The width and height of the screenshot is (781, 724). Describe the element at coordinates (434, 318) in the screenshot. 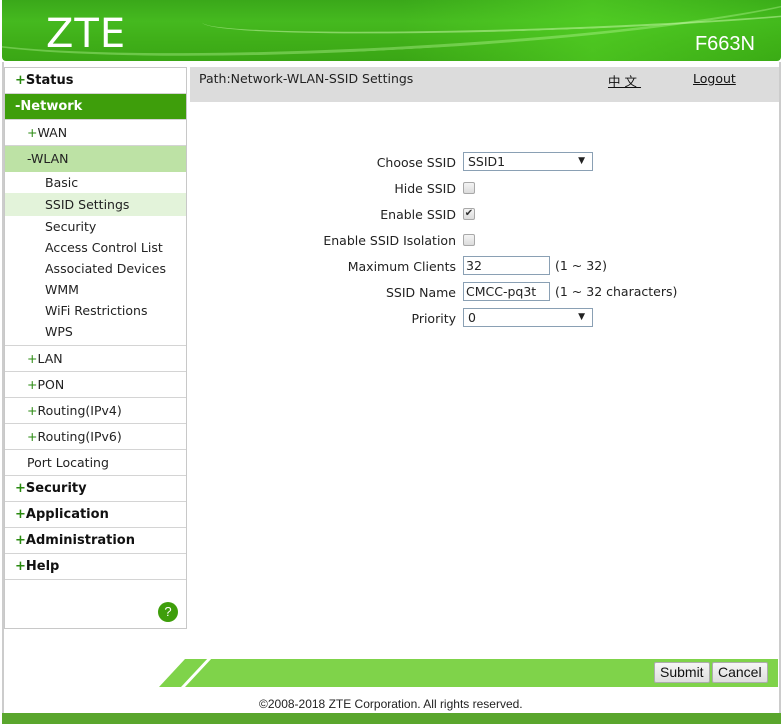

I see `priority-label: Priority` at that location.